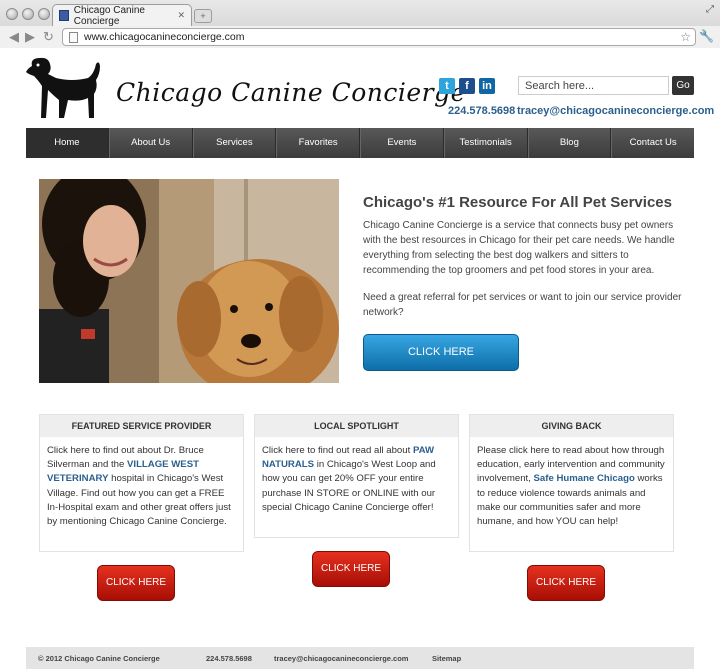 The height and width of the screenshot is (669, 720). Describe the element at coordinates (584, 478) in the screenshot. I see `safe-humane-chicago-link: Safe Humane Chicago` at that location.